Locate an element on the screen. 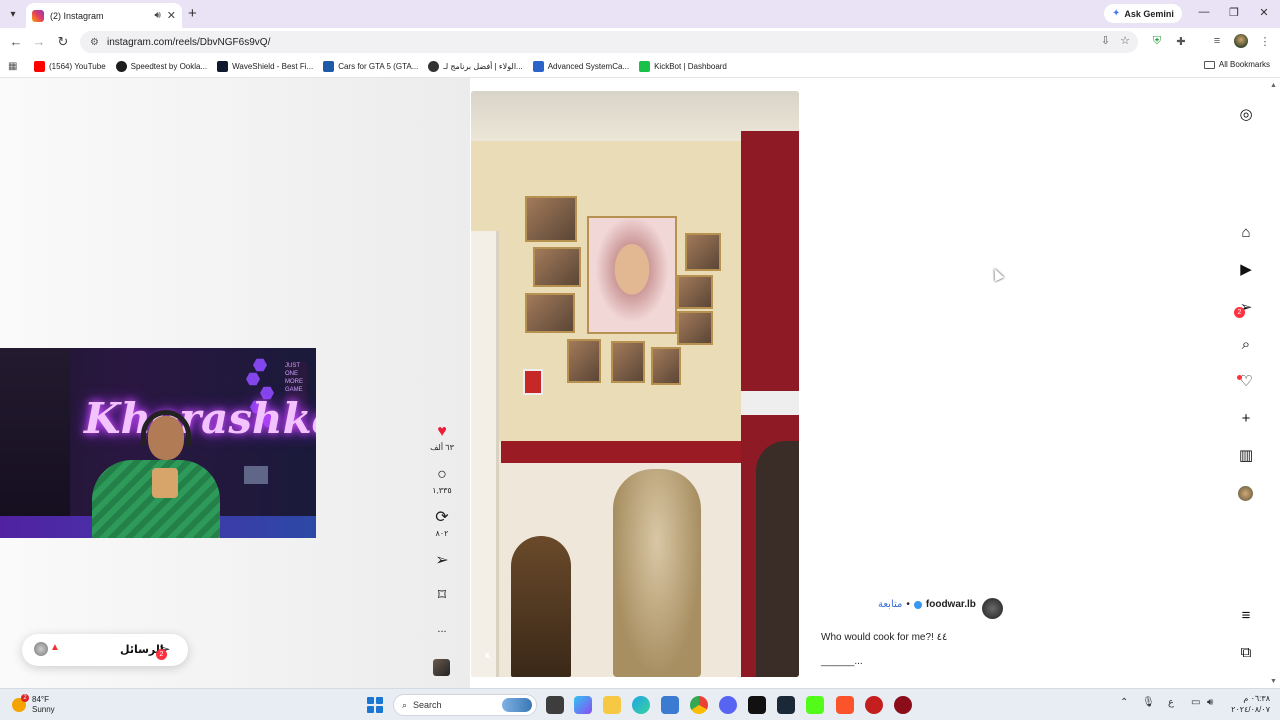  taskbar-clock: ٠٦:٣٨ م ٢٠٢٤/٠٨/٠٧ is located at coordinates (1250, 704).